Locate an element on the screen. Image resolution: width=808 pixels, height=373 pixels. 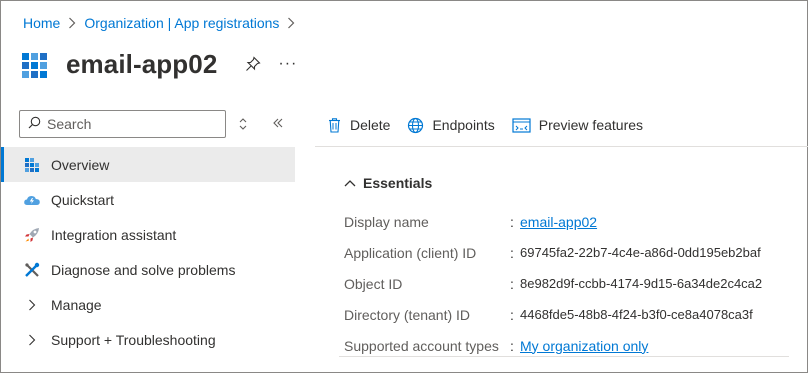
tenant-id-value: 4468fde5-48b8-4f24-b3f0-ce8a4078ca3f is located at coordinates (636, 314).